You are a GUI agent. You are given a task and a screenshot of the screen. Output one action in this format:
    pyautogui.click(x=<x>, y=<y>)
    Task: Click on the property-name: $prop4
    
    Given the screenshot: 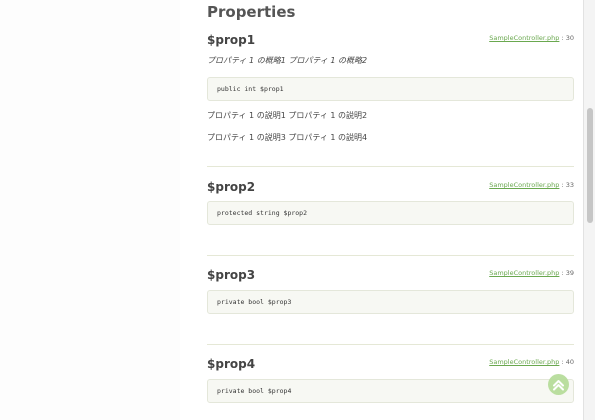 What is the action you would take?
    pyautogui.click(x=231, y=364)
    